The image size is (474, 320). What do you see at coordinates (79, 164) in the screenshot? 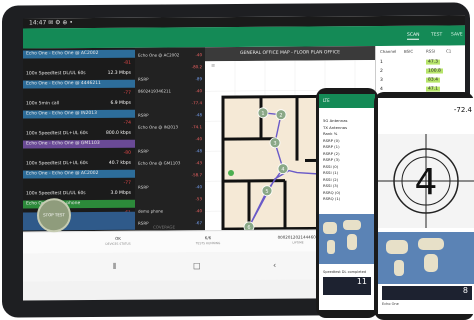
I see `measurement-row: 100x Speedtest DL+UL 60s 40.7 kbps` at bounding box center [79, 164].